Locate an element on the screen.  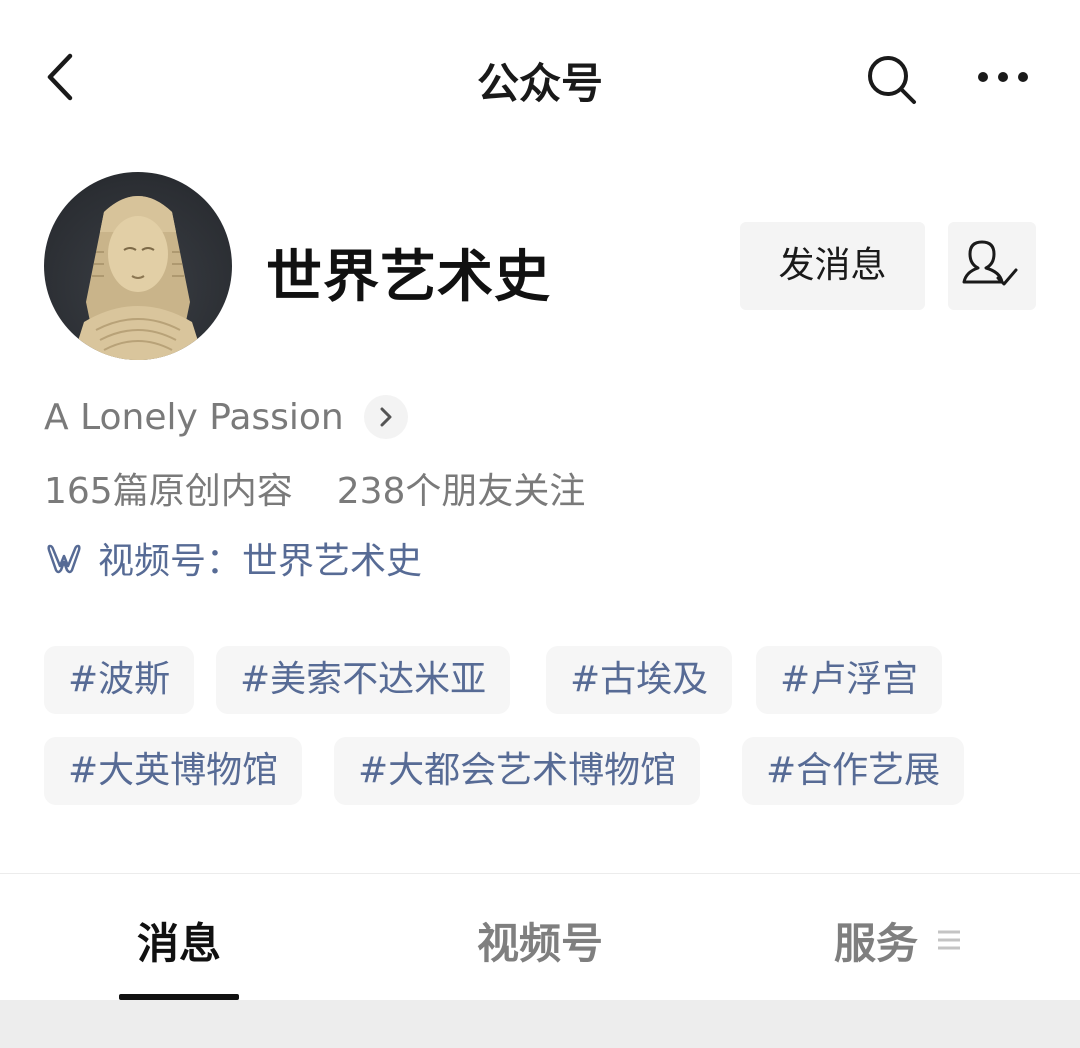
tag-item: #波斯 is located at coordinates (119, 680).